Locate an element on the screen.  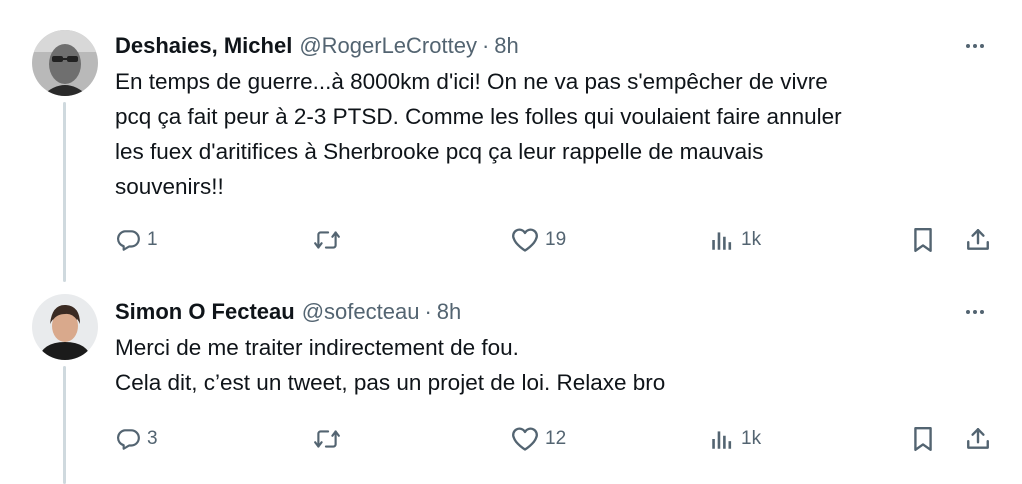
tweet-header: Simon O Fecteau @sofecteau · 8h is located at coordinates (288, 312).